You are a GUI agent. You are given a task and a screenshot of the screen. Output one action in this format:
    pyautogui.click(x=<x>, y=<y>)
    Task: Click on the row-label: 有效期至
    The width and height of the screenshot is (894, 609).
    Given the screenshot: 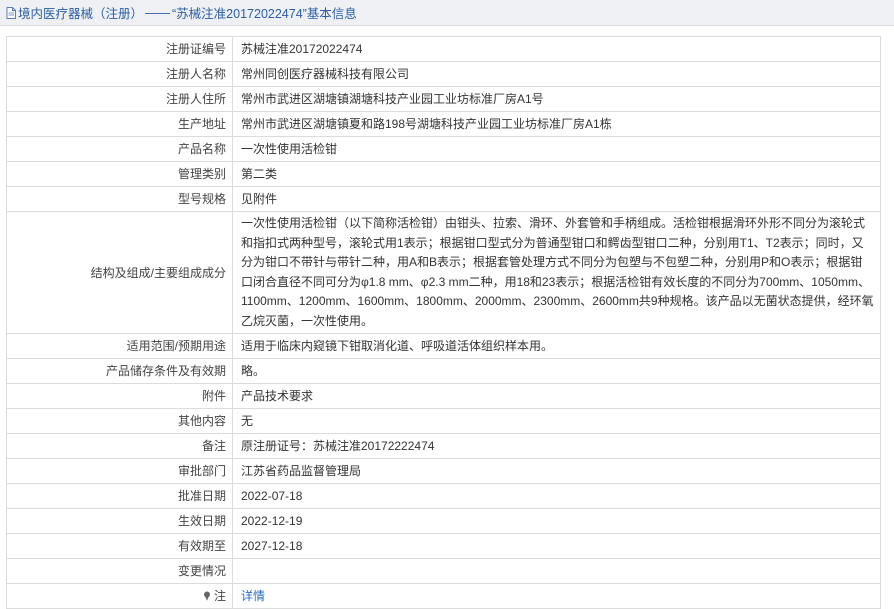 What is the action you would take?
    pyautogui.click(x=119, y=546)
    